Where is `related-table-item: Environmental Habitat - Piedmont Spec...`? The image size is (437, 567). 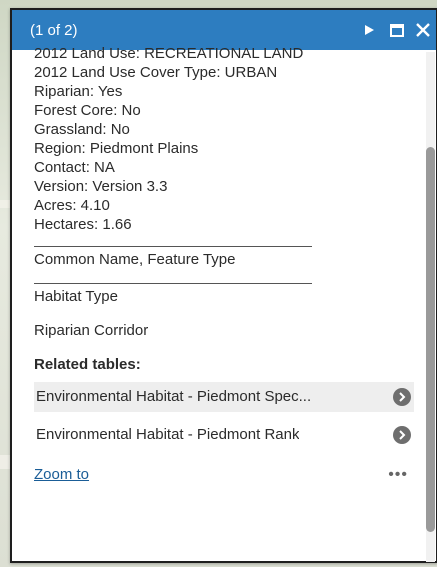
related-table-item: Environmental Habitat - Piedmont Spec... is located at coordinates (224, 397).